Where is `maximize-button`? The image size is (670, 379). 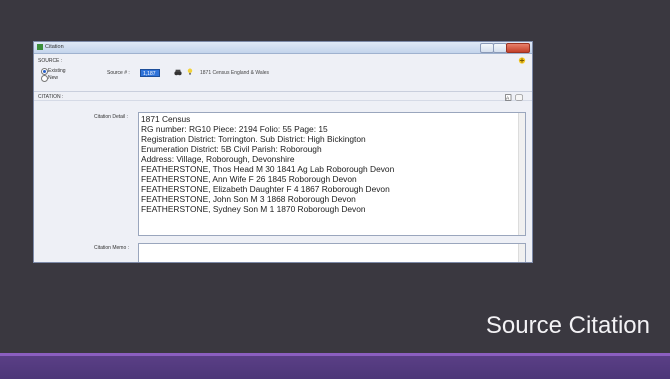
maximize-button is located at coordinates (500, 48).